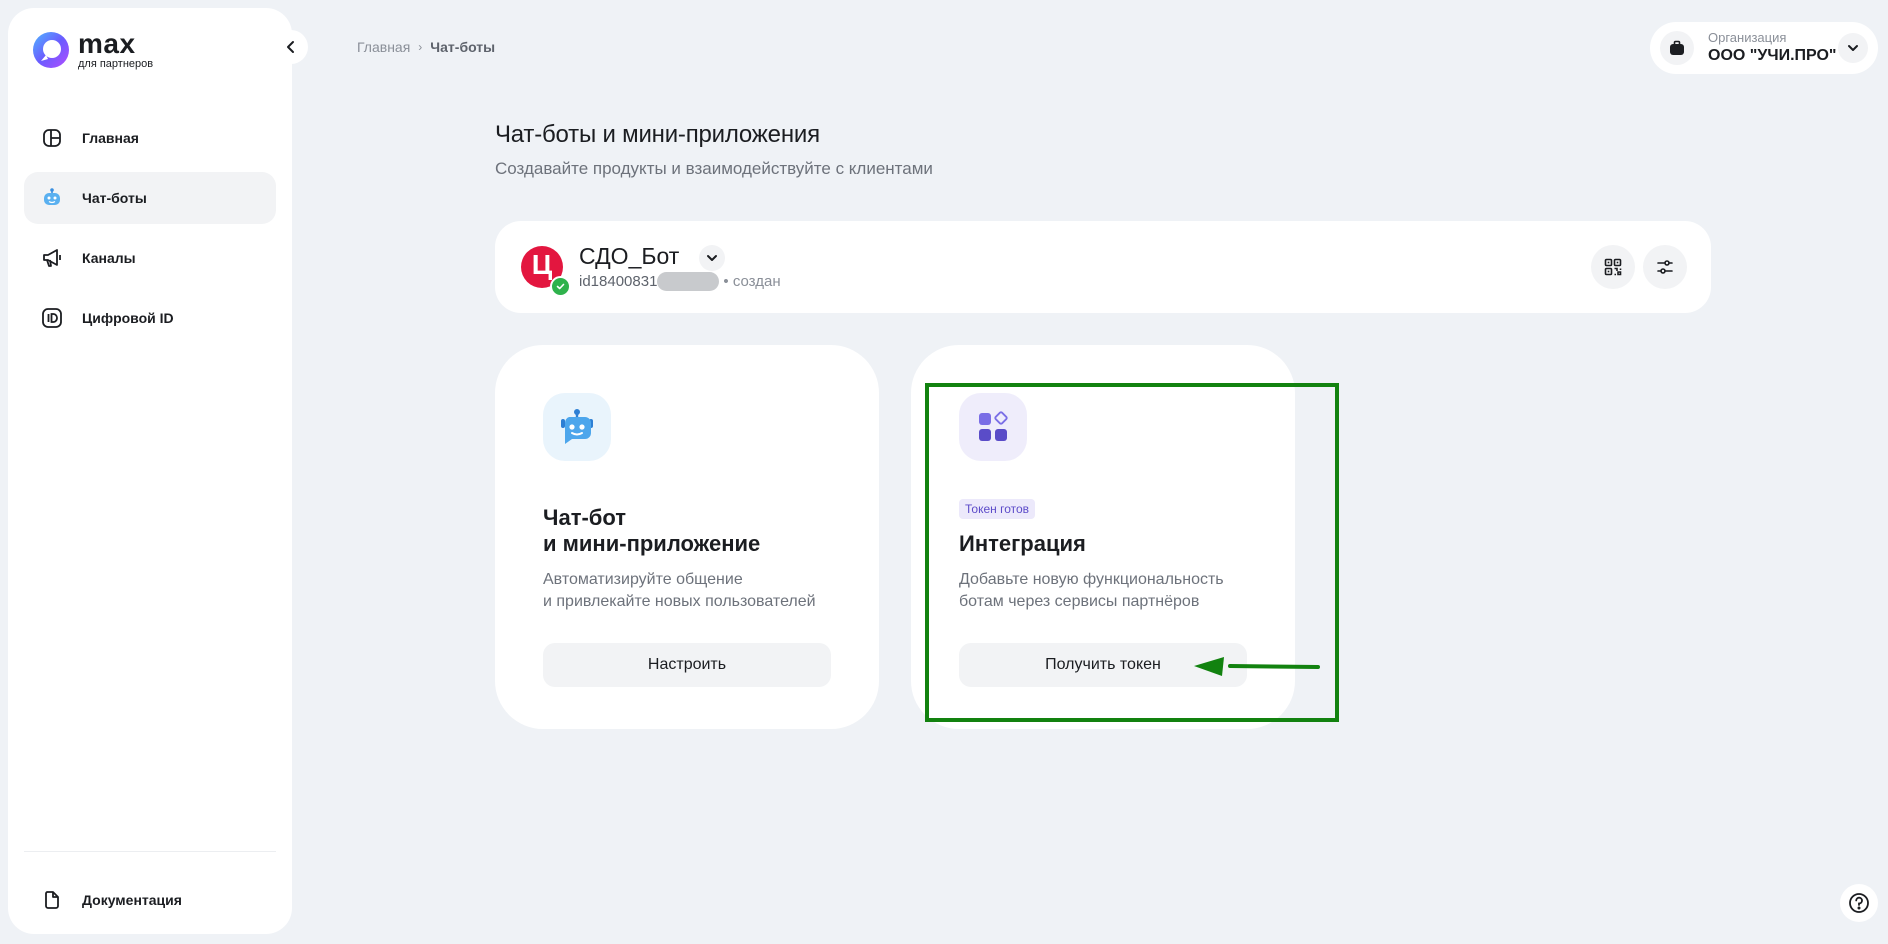  Describe the element at coordinates (1677, 48) in the screenshot. I see `briefcase-icon` at that location.